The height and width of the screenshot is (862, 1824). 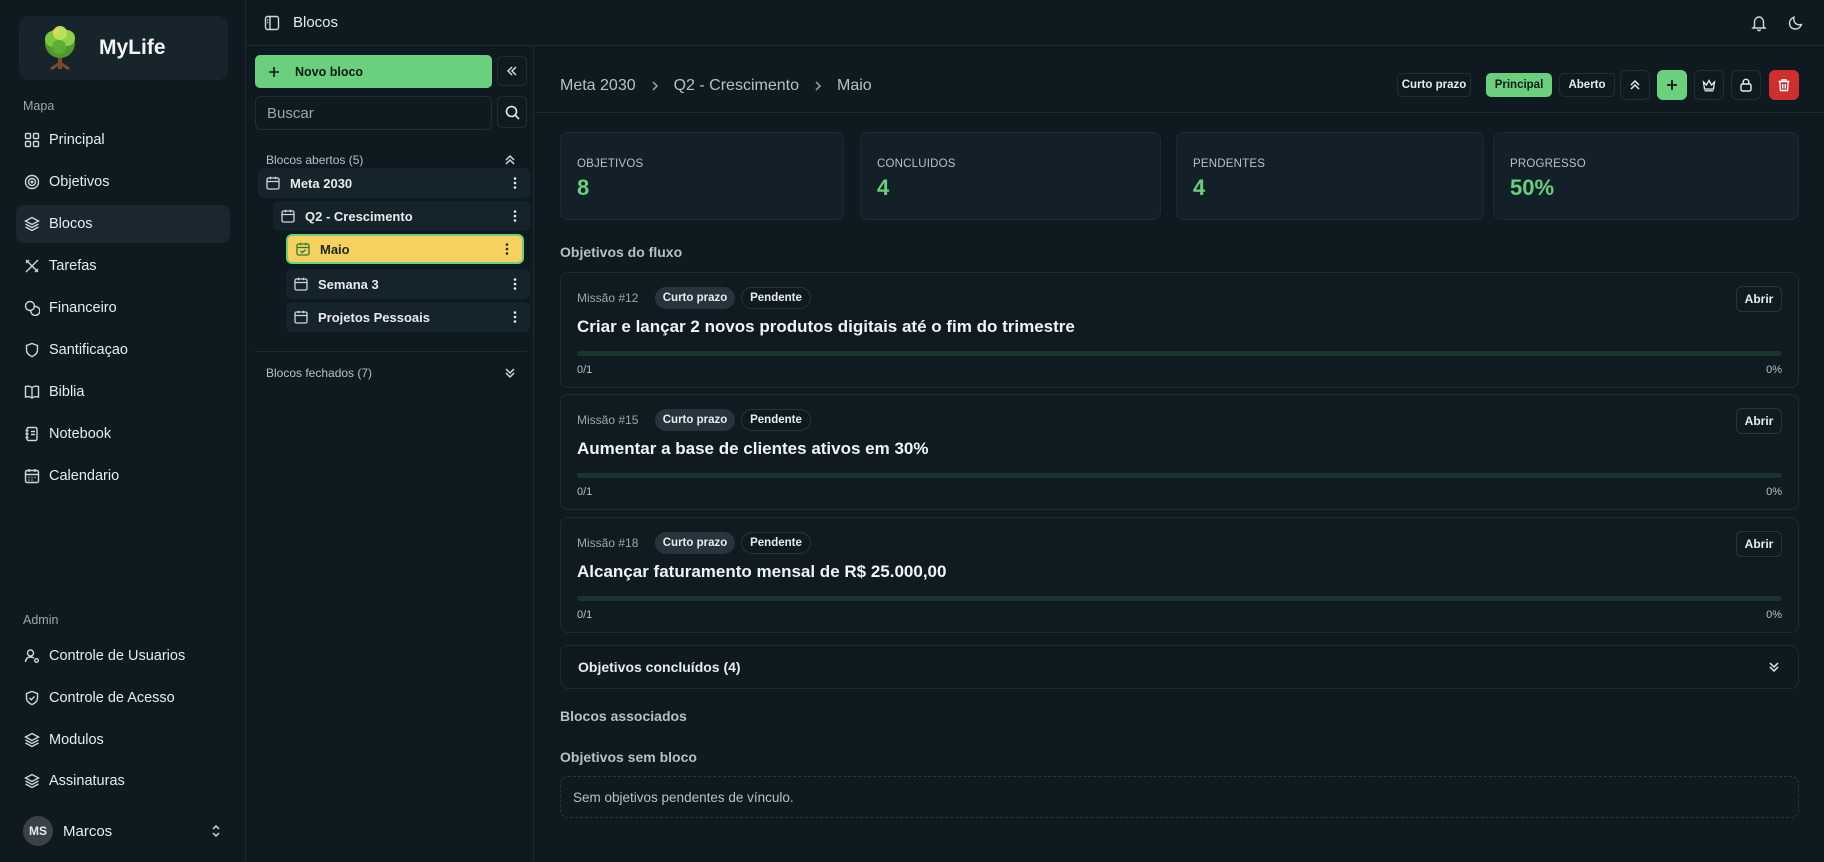 What do you see at coordinates (408, 284) in the screenshot?
I see `tree-item-semana-3: Semana 3` at bounding box center [408, 284].